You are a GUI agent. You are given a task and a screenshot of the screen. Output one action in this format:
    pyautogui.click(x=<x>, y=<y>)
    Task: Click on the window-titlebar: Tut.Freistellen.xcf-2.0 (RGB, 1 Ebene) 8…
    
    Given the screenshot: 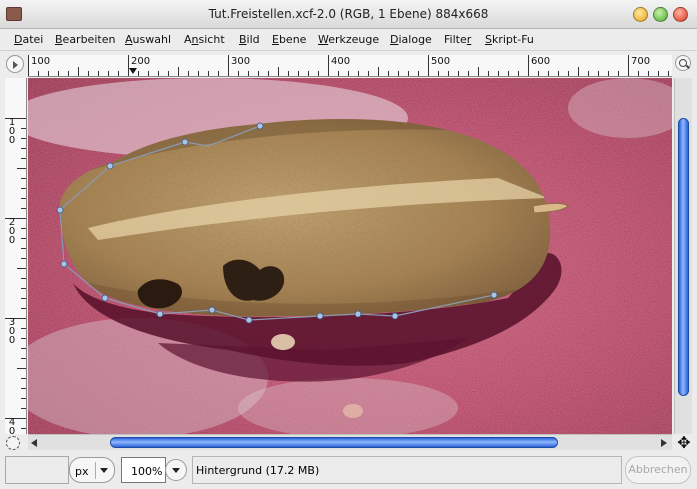 What is the action you would take?
    pyautogui.click(x=348, y=14)
    